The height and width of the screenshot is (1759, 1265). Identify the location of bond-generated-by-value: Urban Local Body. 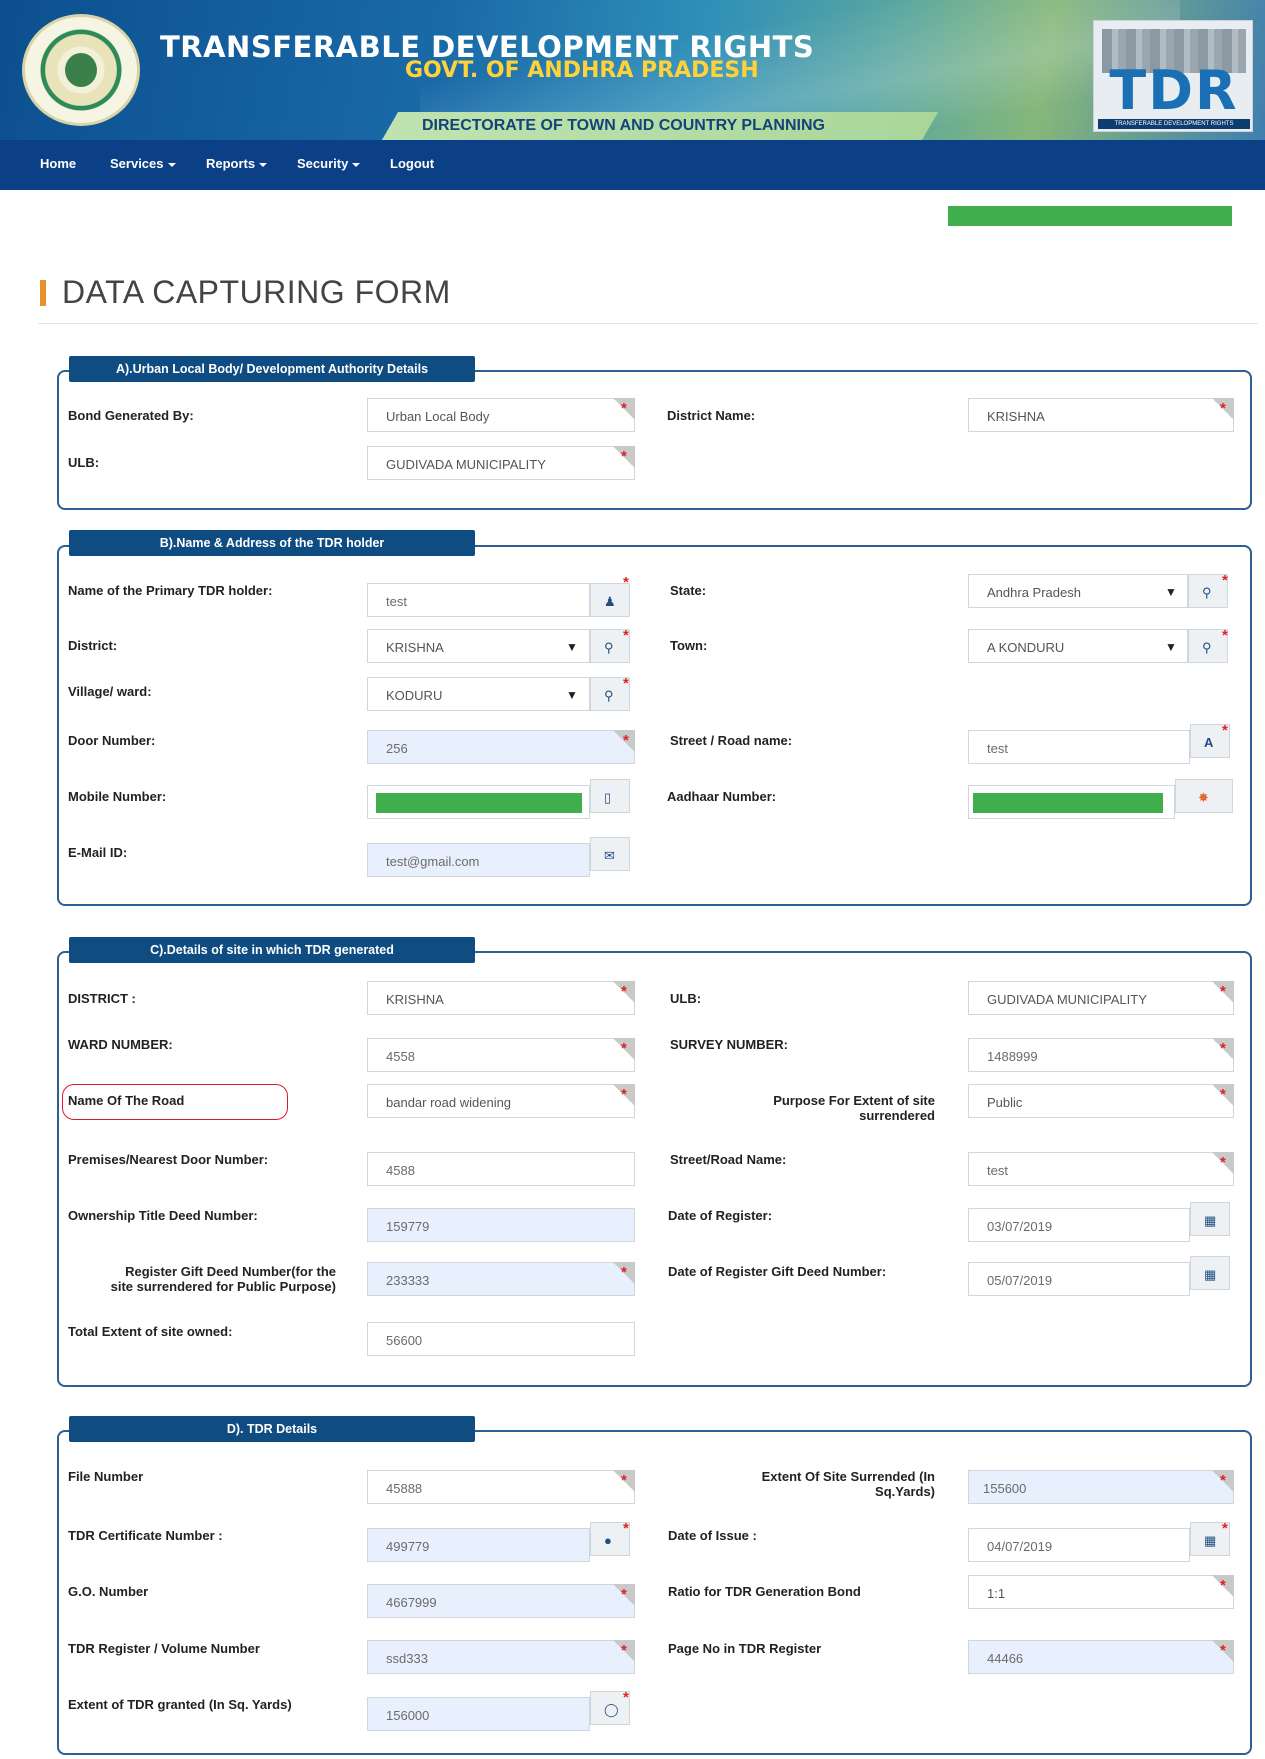
(438, 416).